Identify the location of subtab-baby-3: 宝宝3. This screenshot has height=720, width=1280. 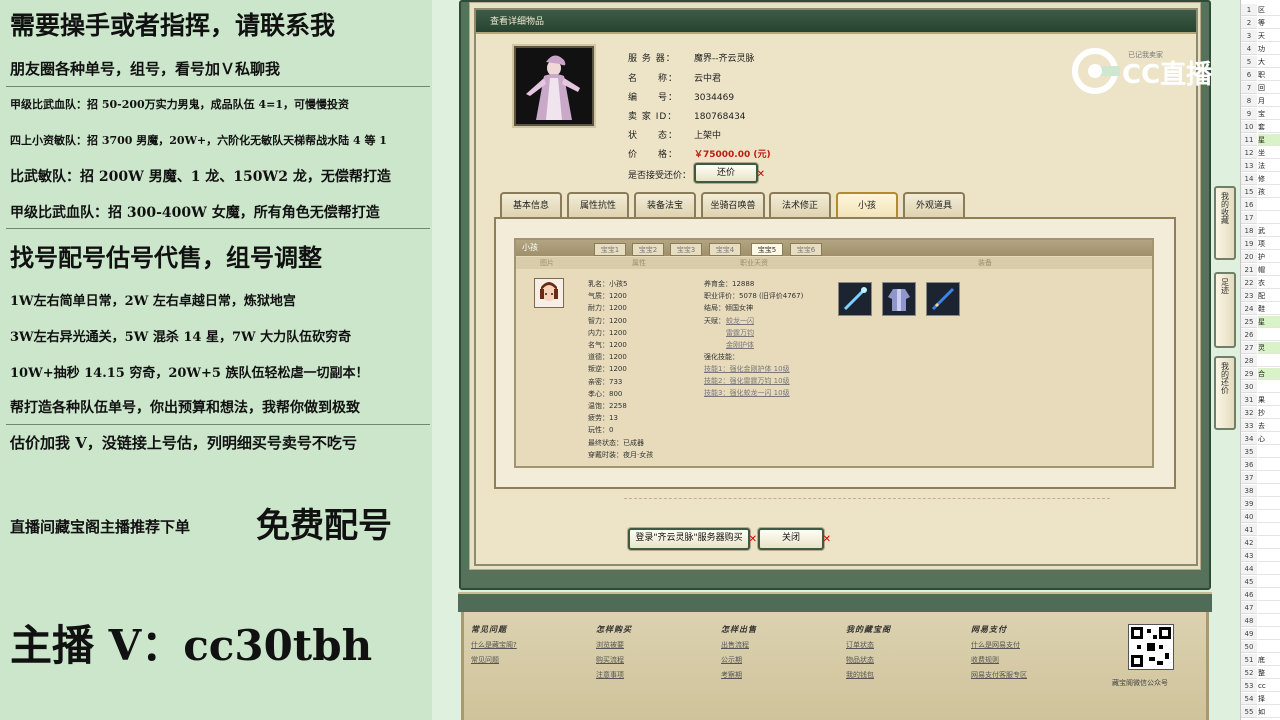
(686, 249).